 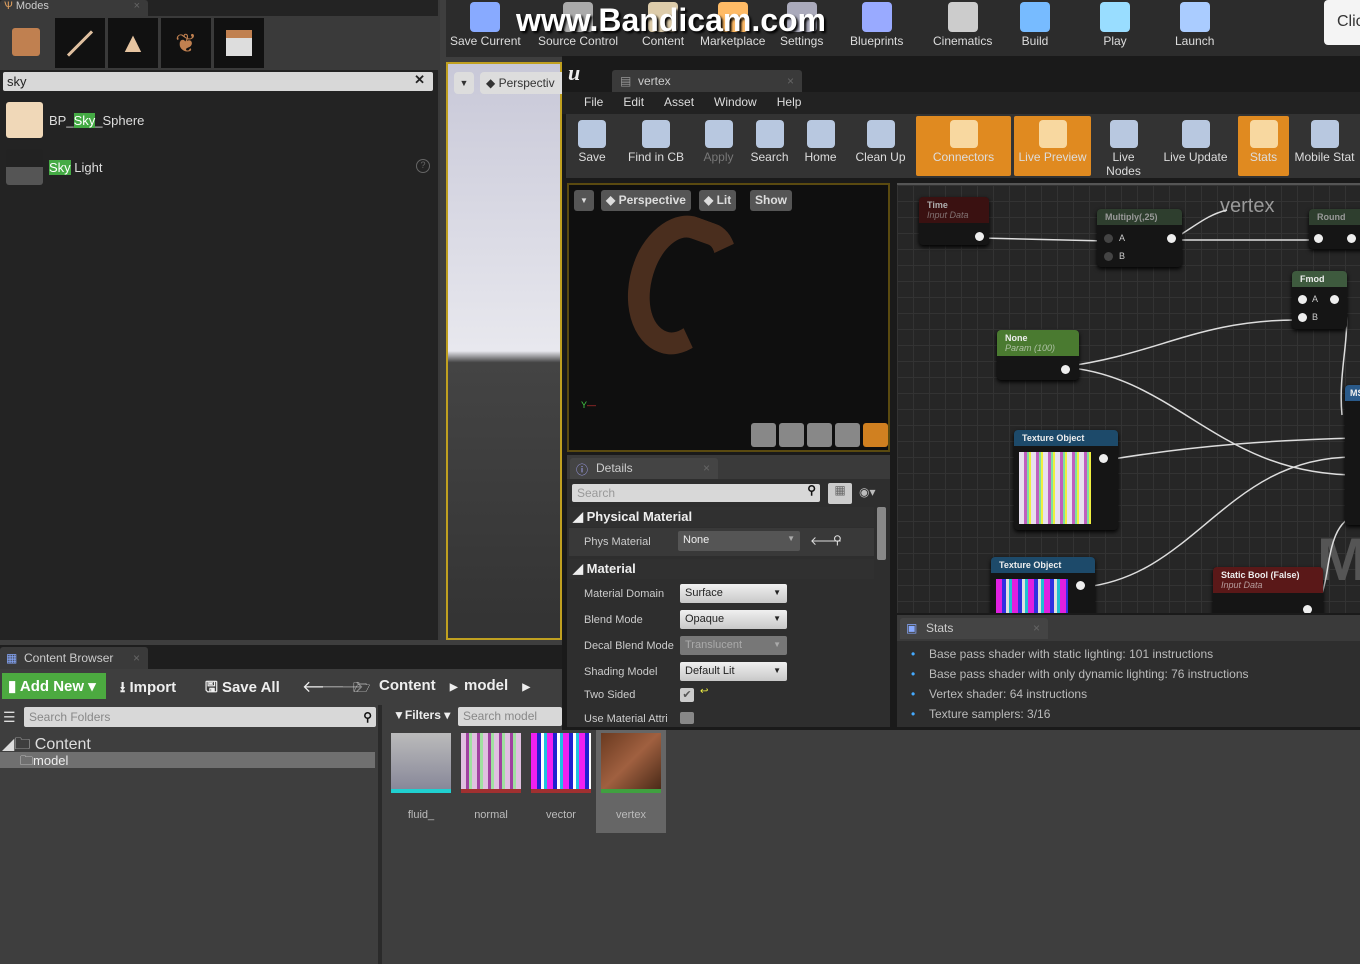 I want to click on asset-label: vertex, so click(x=631, y=815).